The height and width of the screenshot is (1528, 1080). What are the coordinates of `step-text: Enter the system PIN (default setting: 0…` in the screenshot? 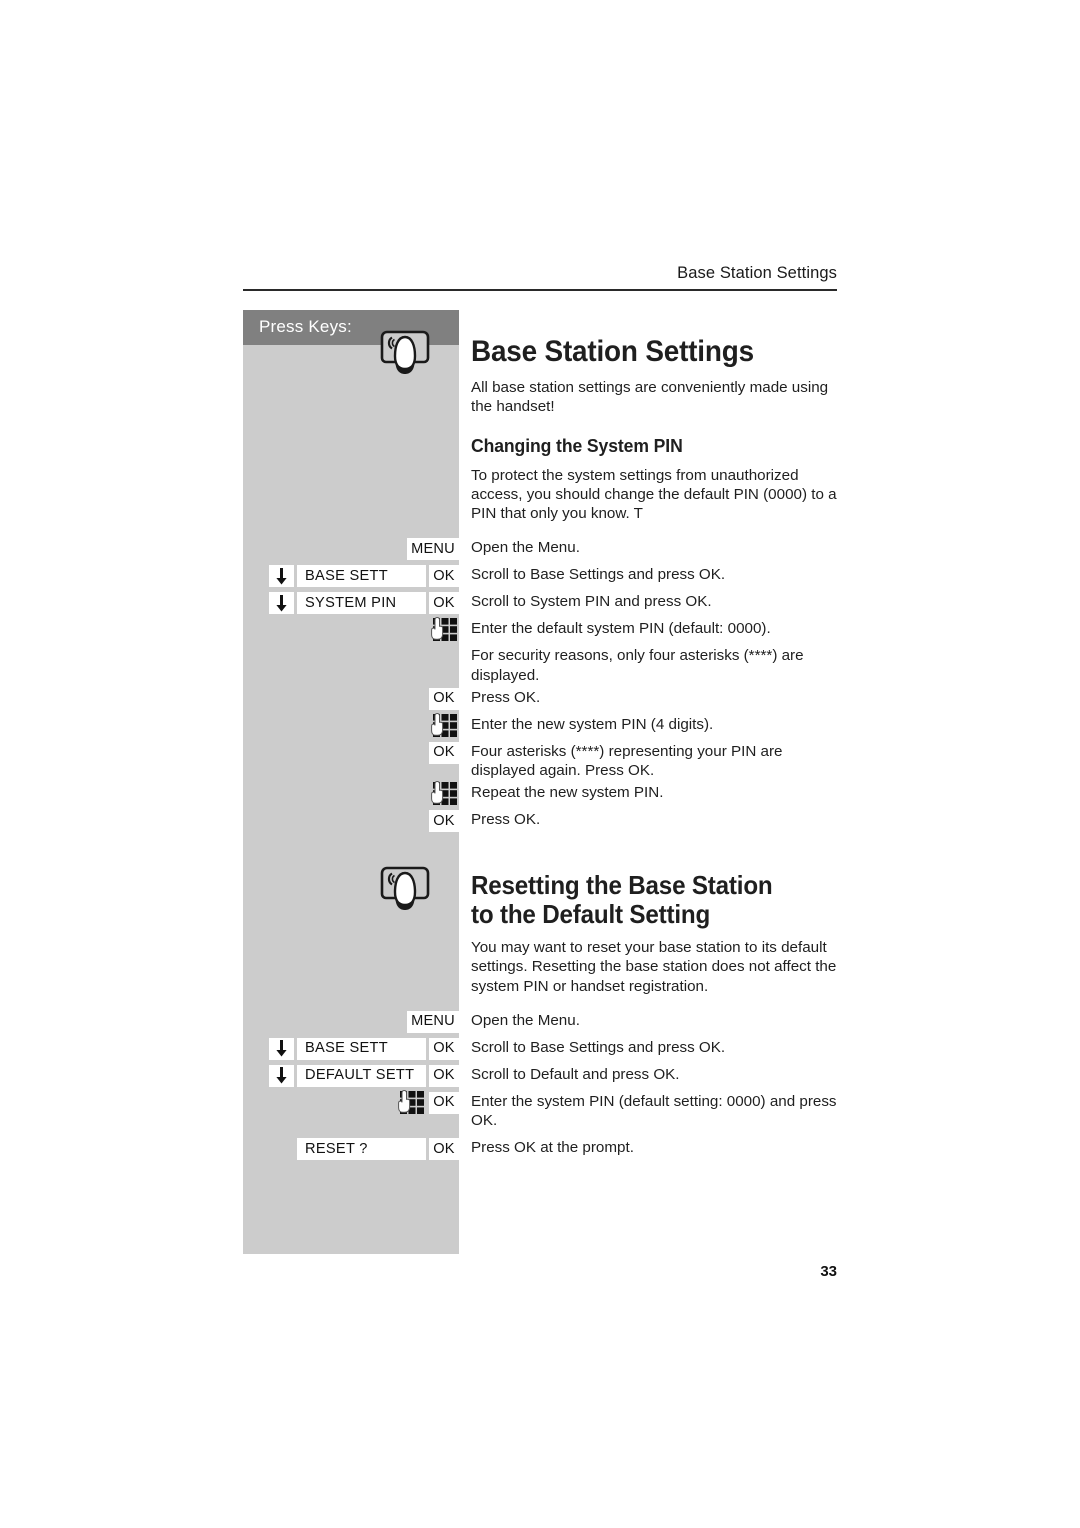 It's located at (654, 1110).